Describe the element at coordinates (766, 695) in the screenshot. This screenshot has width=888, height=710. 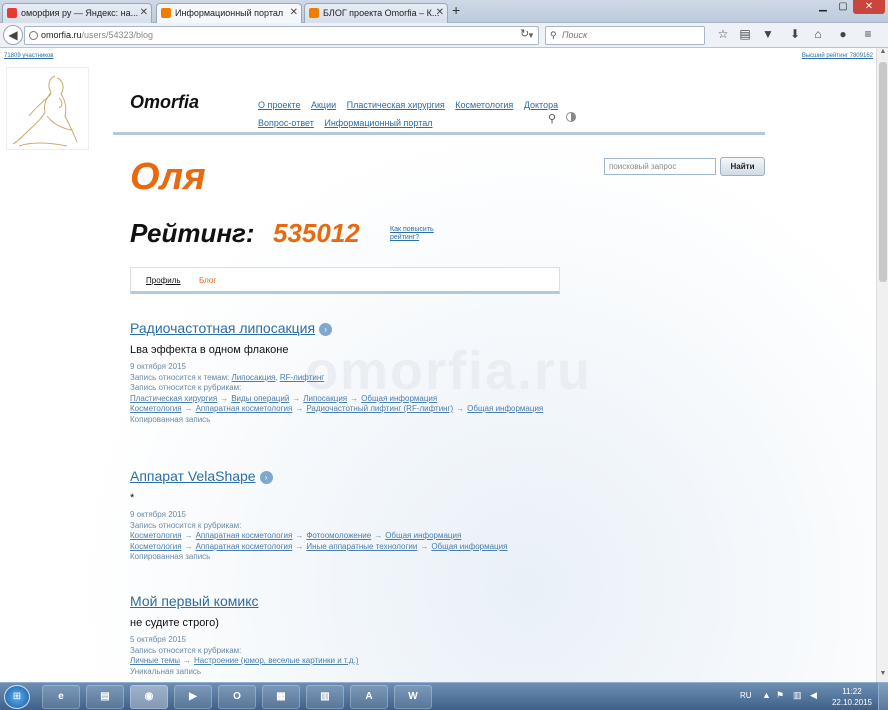
I see `tray-expand-icon: ▲` at that location.